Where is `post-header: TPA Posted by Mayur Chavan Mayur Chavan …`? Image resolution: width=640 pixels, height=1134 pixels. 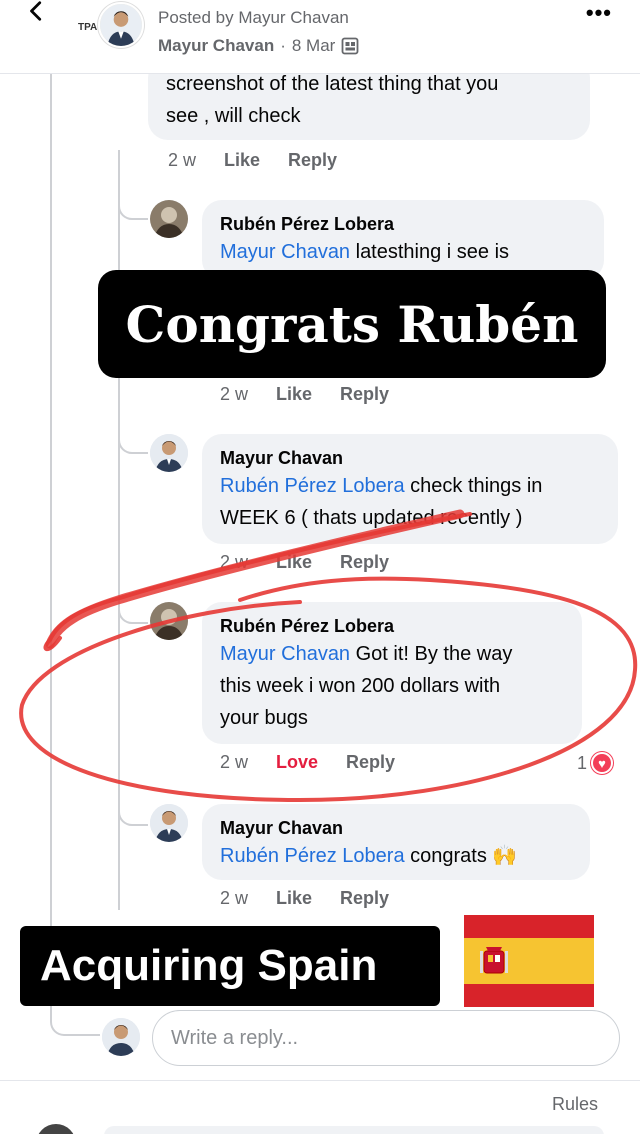
post-header: TPA Posted by Mayur Chavan Mayur Chavan … is located at coordinates (320, 37).